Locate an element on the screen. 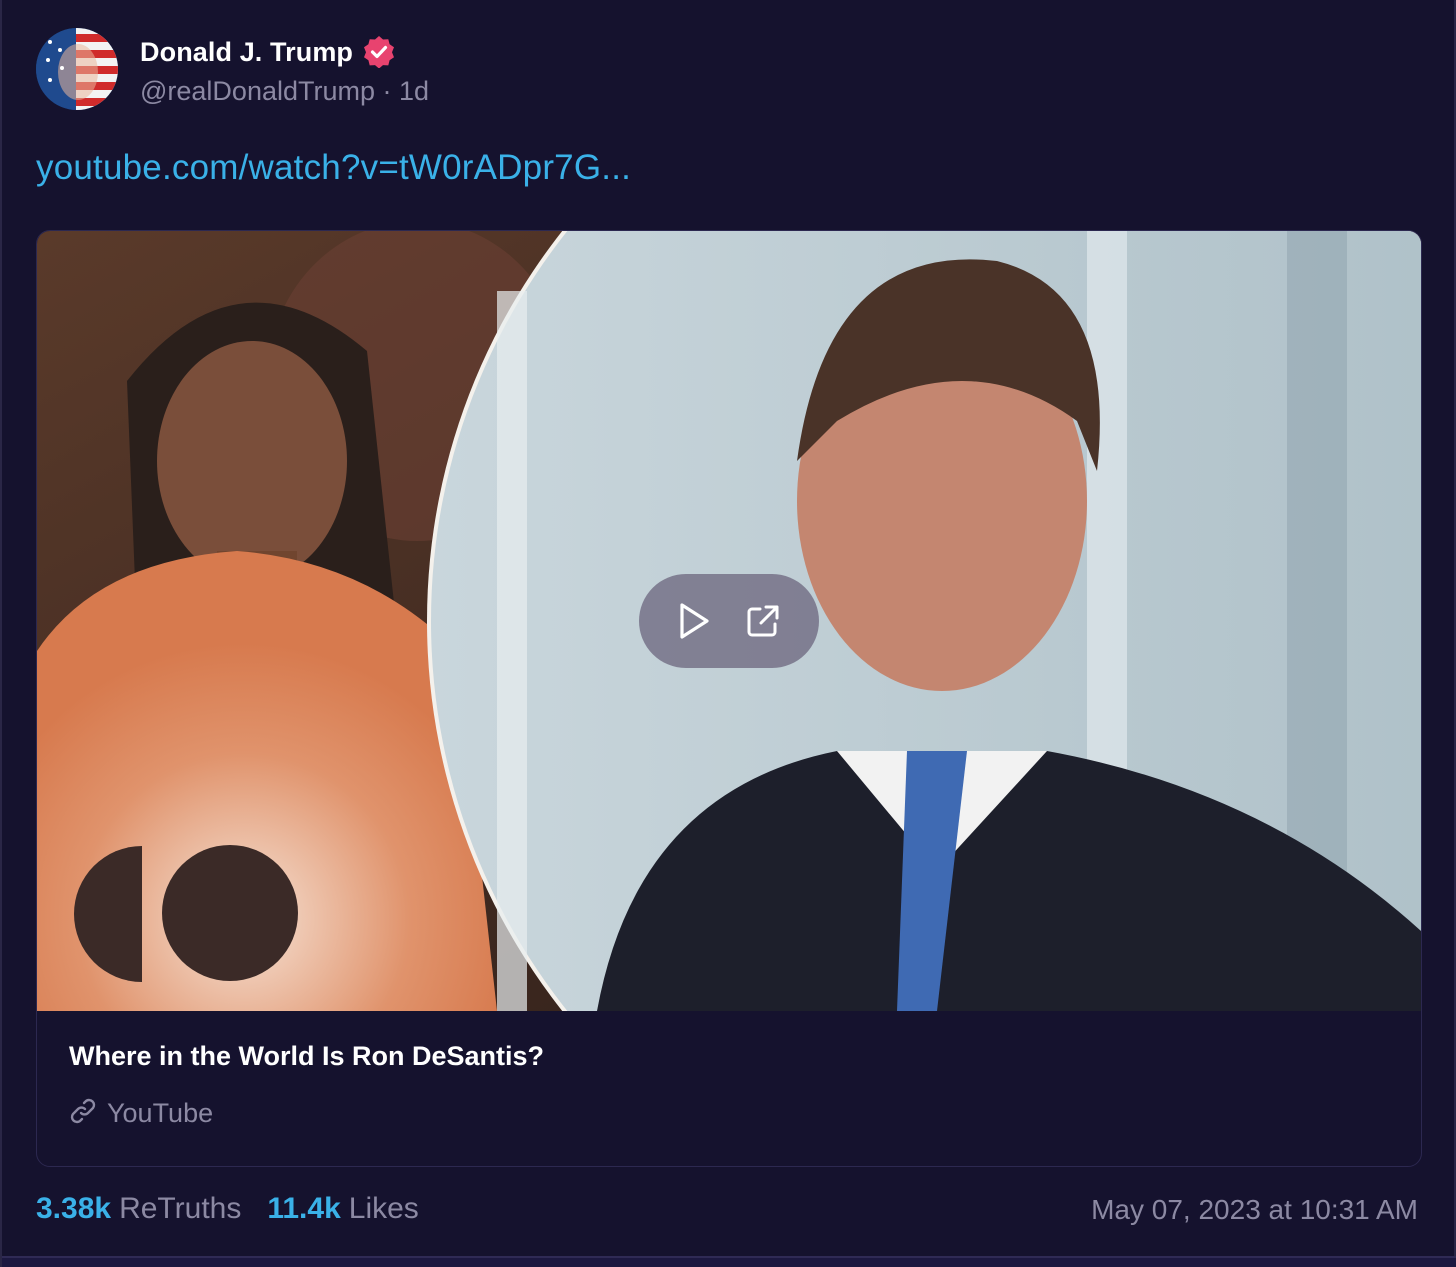 This screenshot has width=1456, height=1267. likes-count: 11.4k is located at coordinates (303, 1209).